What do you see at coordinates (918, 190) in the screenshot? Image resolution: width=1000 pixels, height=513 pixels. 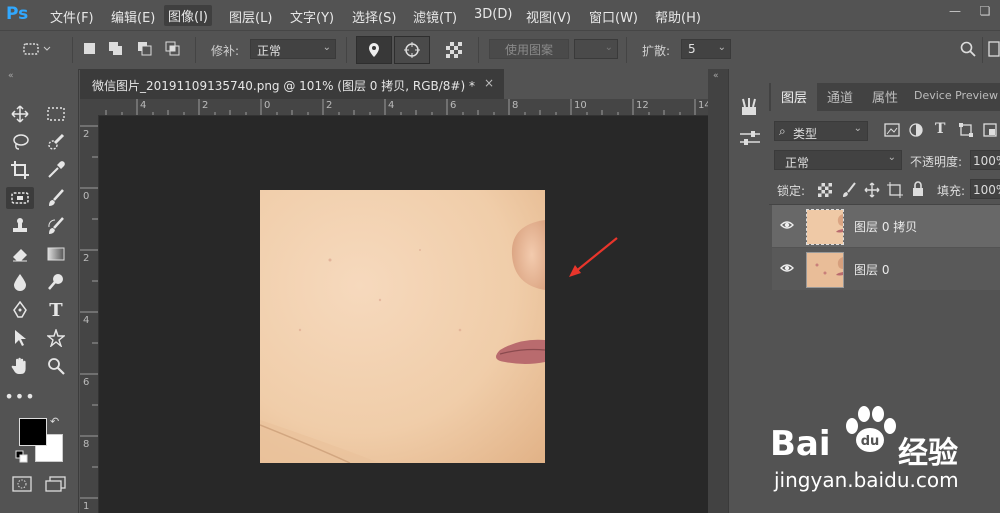 I see `lock-all-icon` at bounding box center [918, 190].